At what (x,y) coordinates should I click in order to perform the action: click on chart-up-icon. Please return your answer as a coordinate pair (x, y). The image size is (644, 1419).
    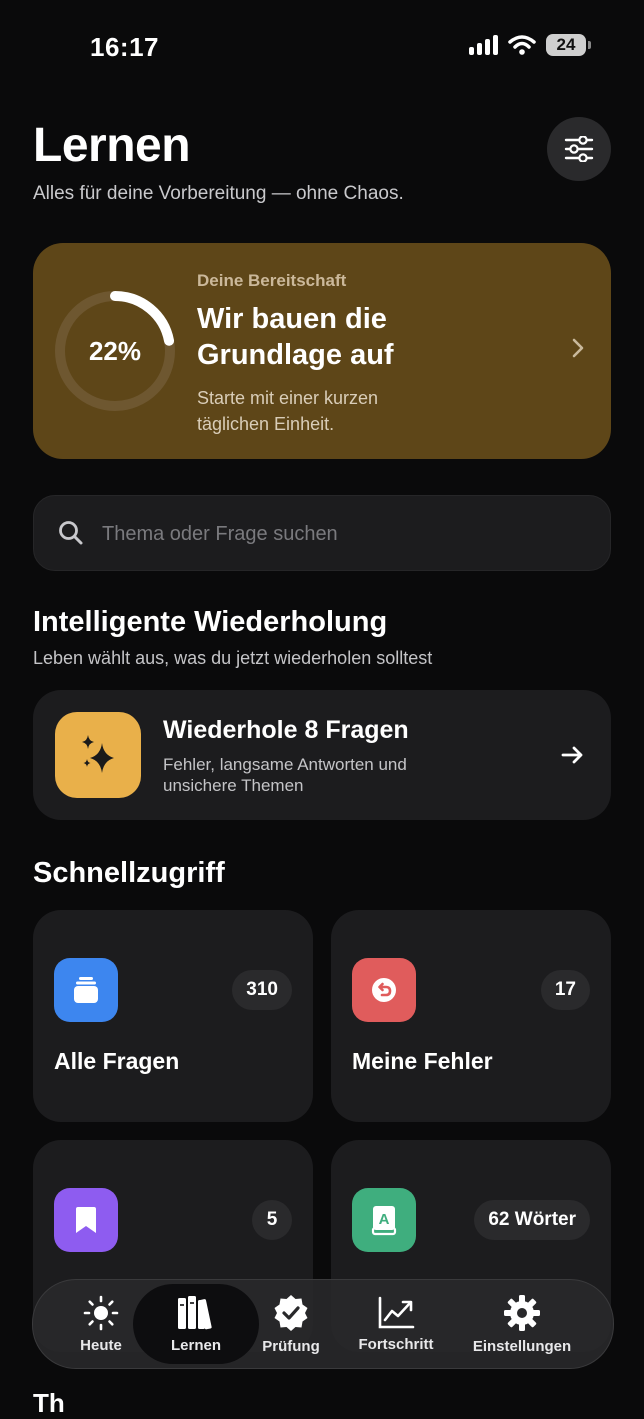
    Looking at the image, I should click on (396, 1312).